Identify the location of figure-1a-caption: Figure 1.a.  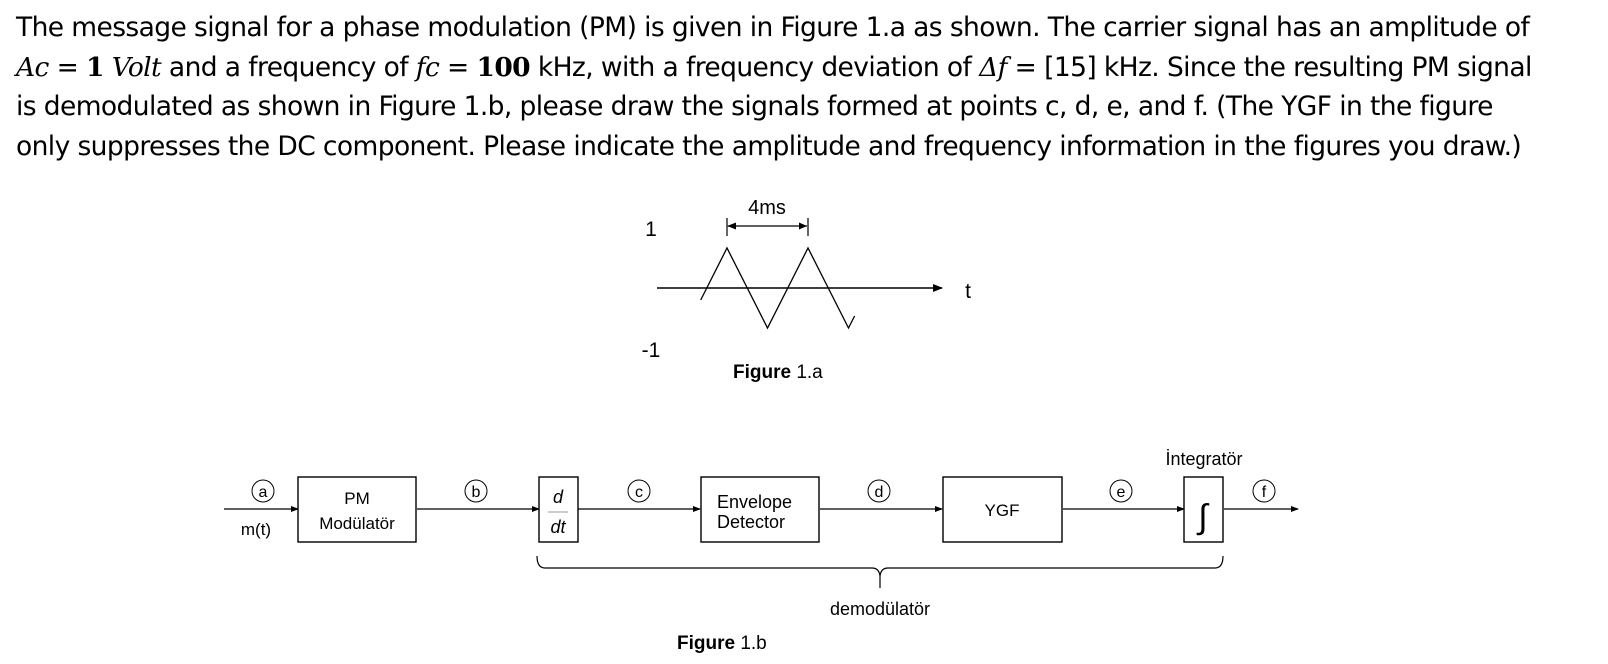
(778, 372).